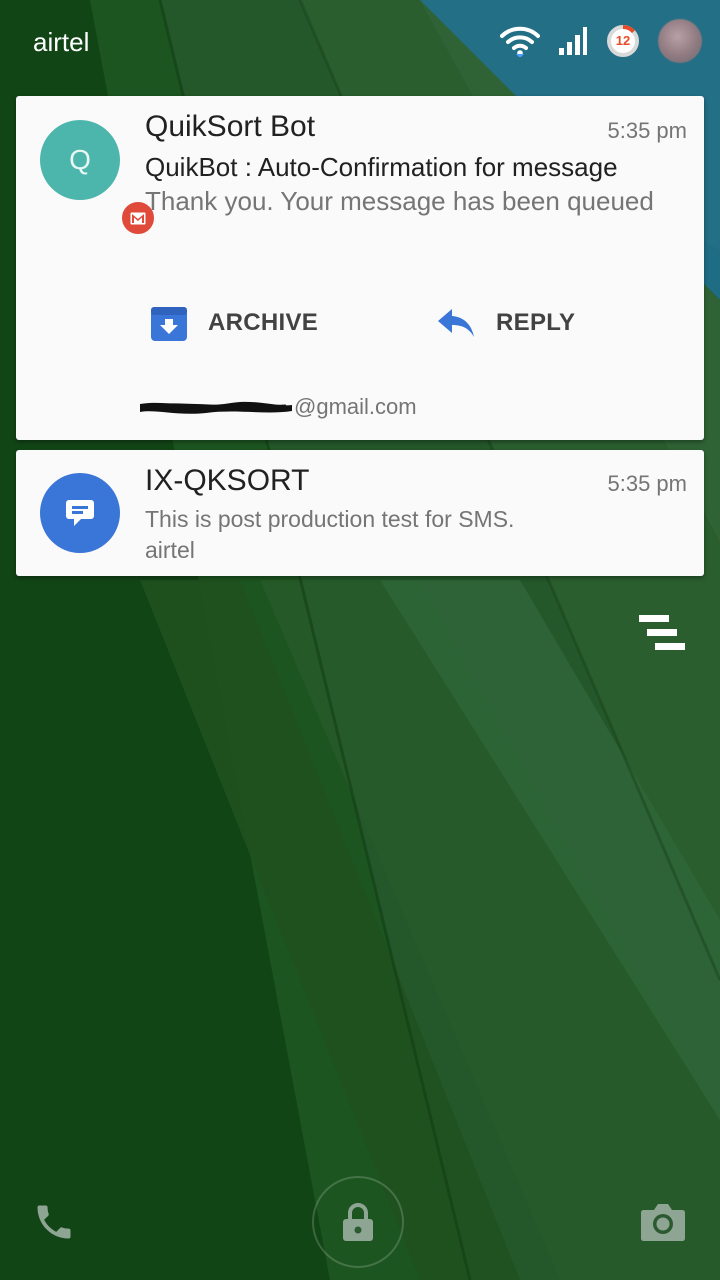 Image resolution: width=720 pixels, height=1280 pixels. What do you see at coordinates (601, 41) in the screenshot?
I see `status-icons: 12` at bounding box center [601, 41].